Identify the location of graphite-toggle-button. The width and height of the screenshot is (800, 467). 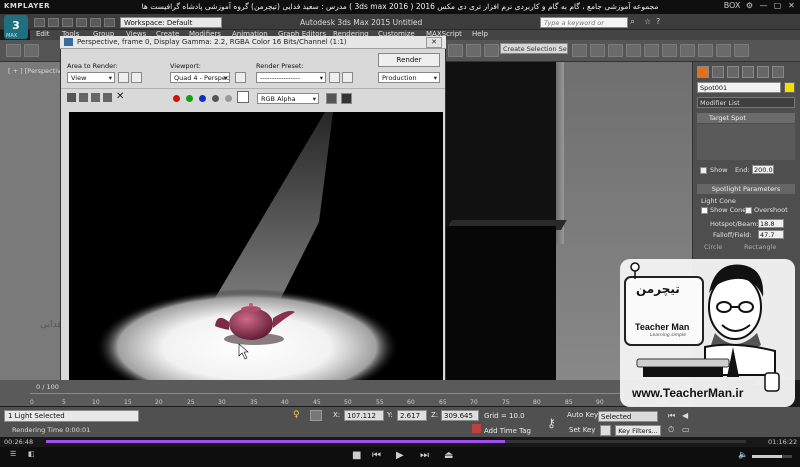
(633, 50).